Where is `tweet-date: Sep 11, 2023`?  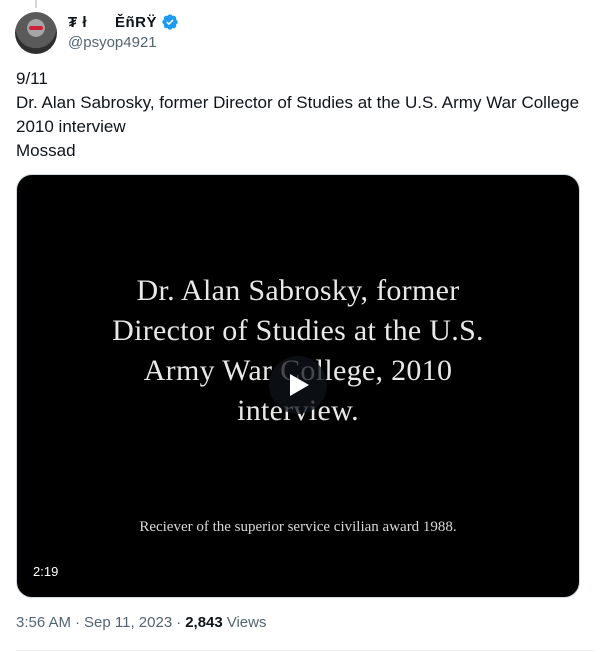 tweet-date: Sep 11, 2023 is located at coordinates (128, 622).